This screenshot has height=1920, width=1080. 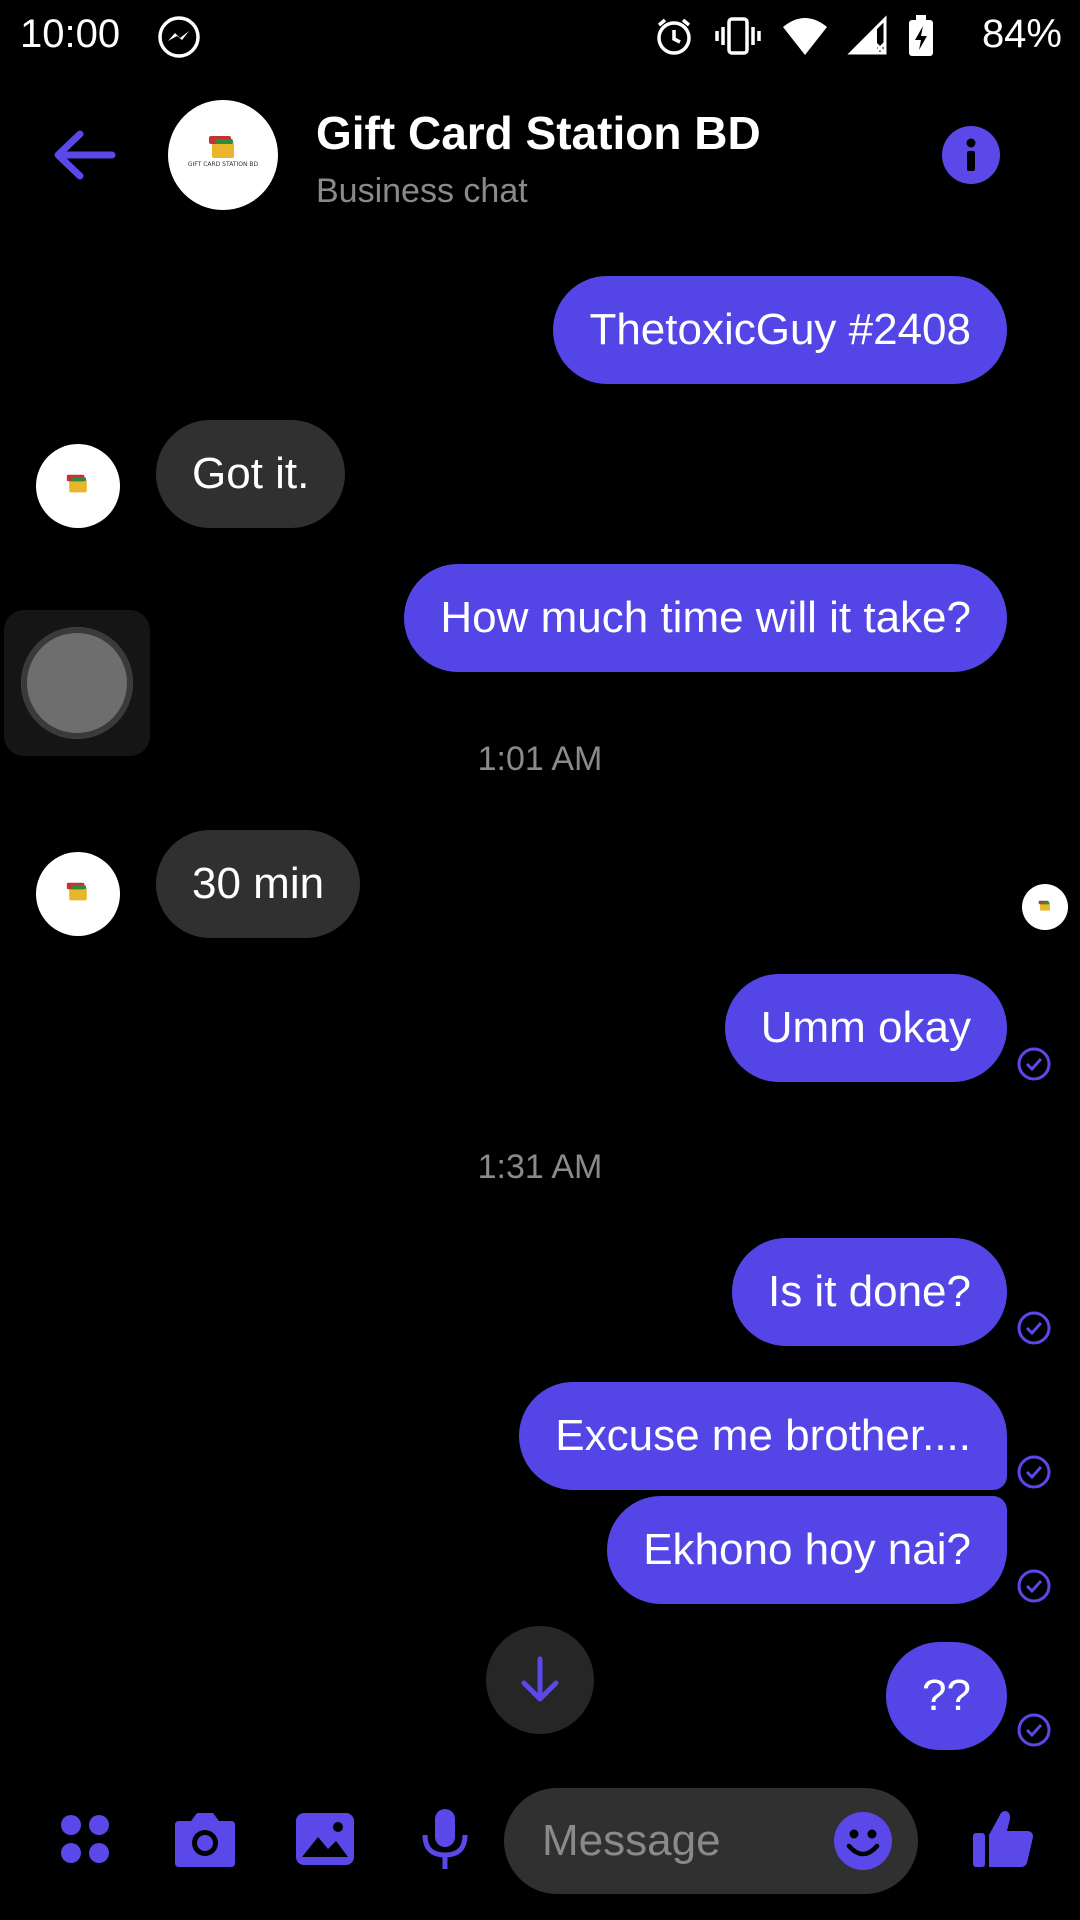 What do you see at coordinates (540, 1167) in the screenshot?
I see `timestamp: 1:31 AM` at bounding box center [540, 1167].